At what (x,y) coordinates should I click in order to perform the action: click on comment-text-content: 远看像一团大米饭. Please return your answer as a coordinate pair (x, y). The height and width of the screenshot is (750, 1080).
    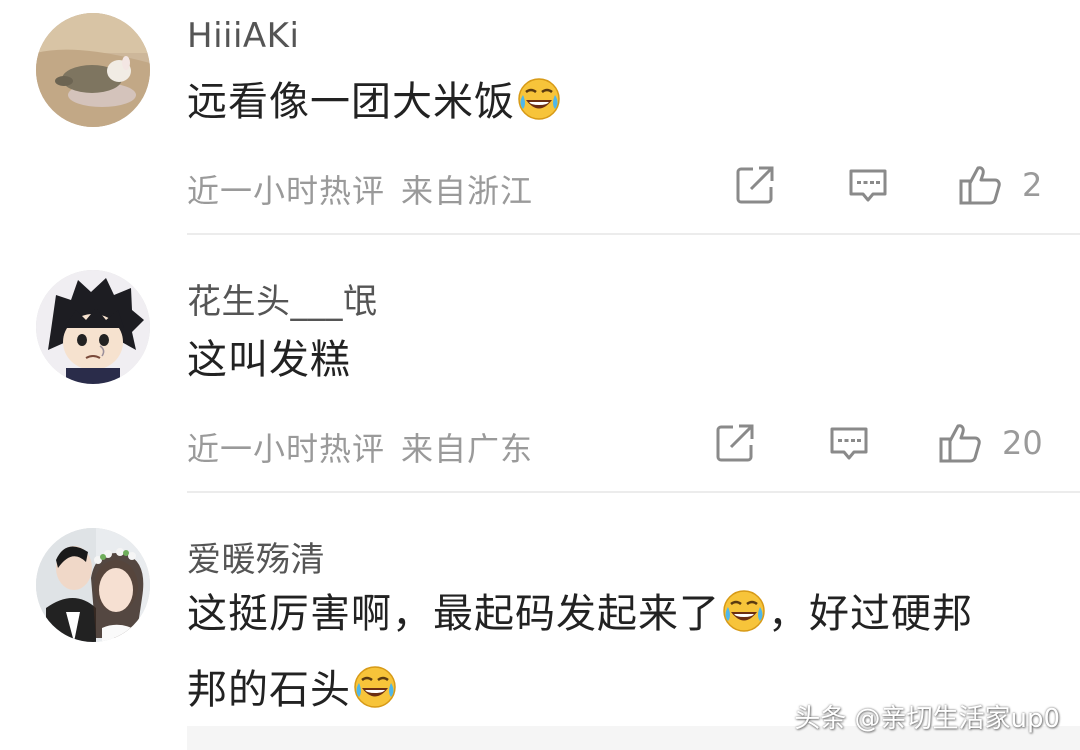
    Looking at the image, I should click on (351, 102).